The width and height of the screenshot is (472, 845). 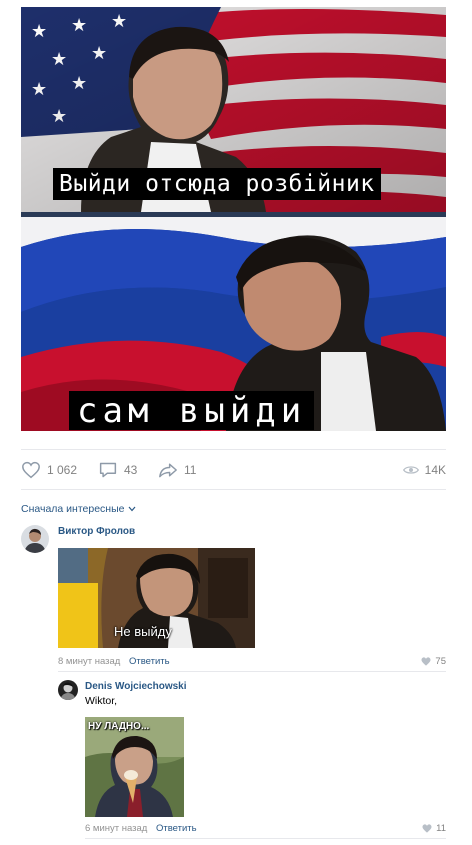 What do you see at coordinates (434, 828) in the screenshot?
I see `comment-like-button: 11` at bounding box center [434, 828].